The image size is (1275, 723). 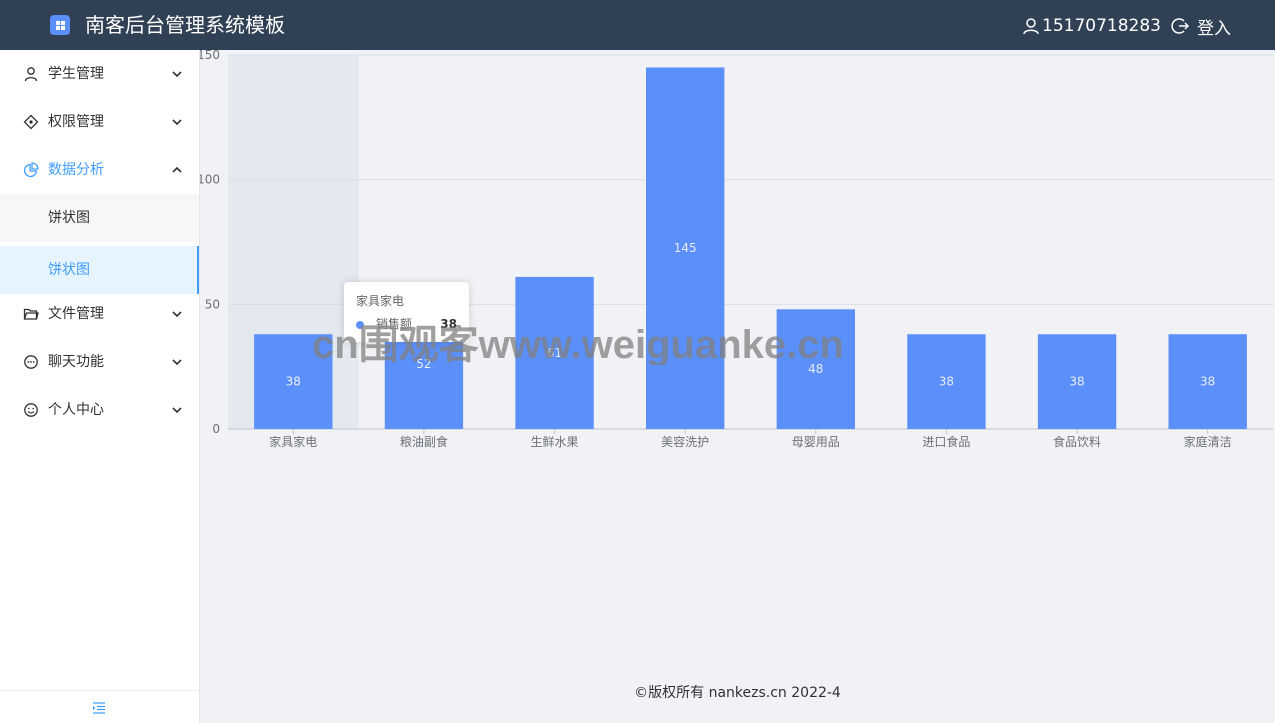 I want to click on sidebar-item-chat: 聊天功能, so click(x=99, y=362).